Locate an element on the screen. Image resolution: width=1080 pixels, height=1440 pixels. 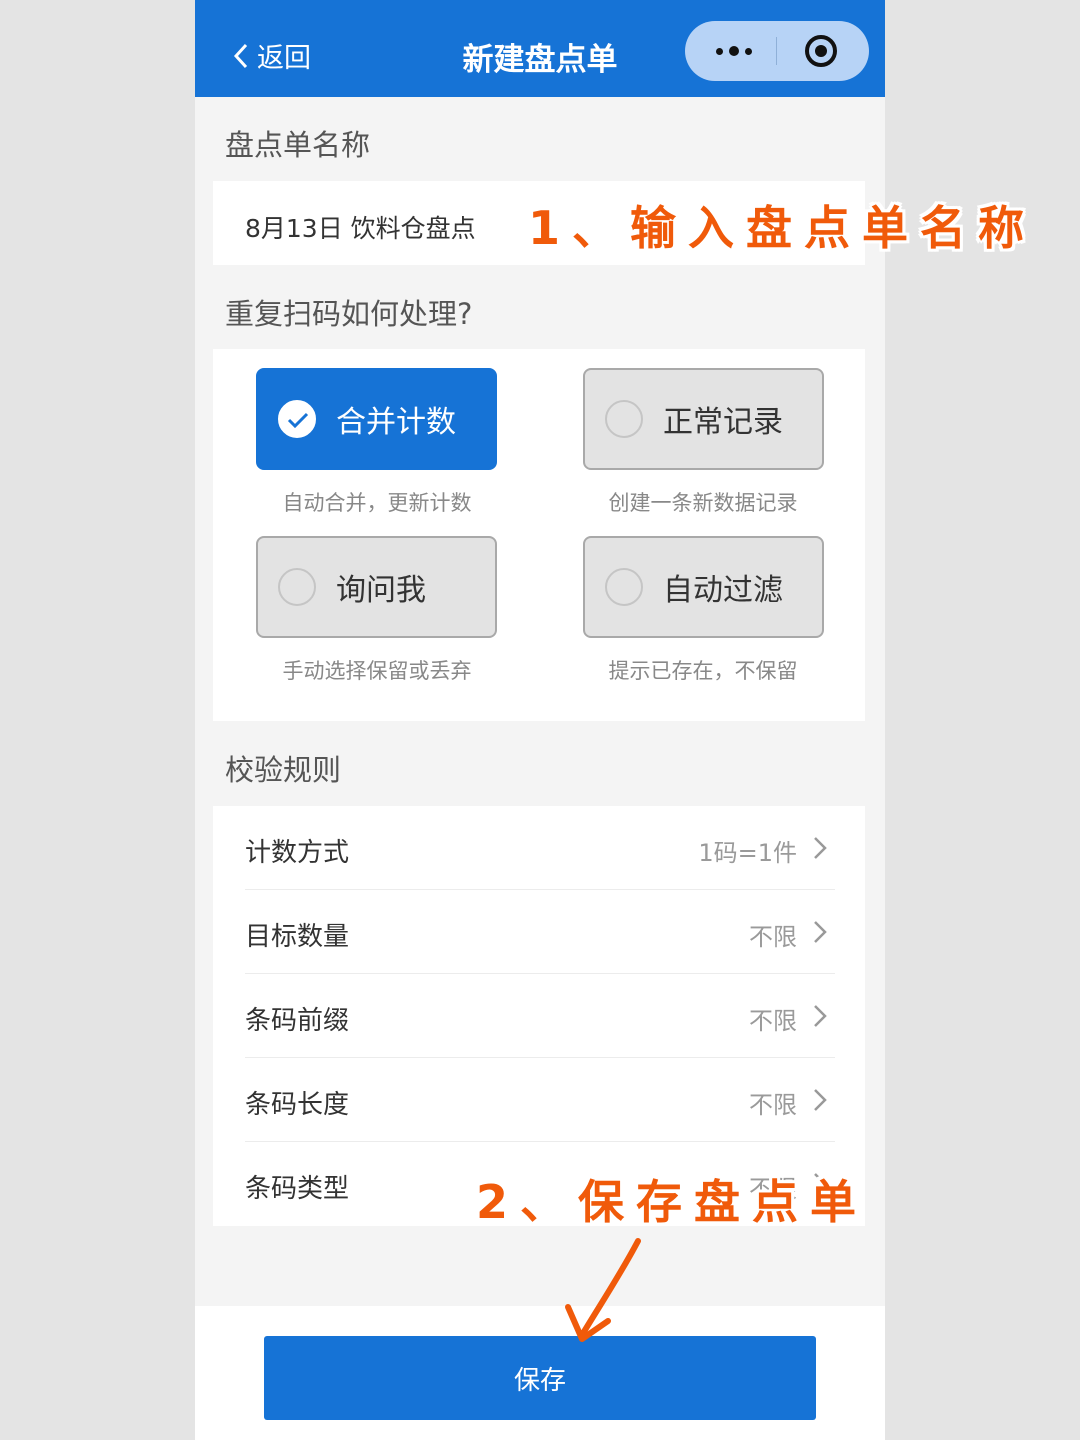
annotation-step1: 1、输入盘点单名称 is located at coordinates (782, 228).